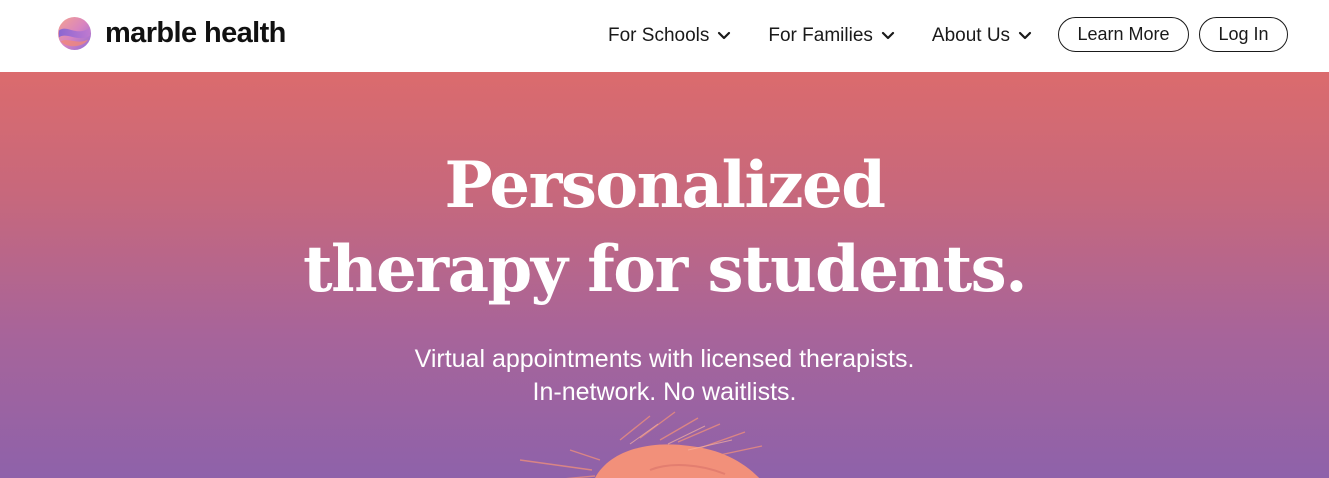 This screenshot has width=1329, height=478. What do you see at coordinates (641, 444) in the screenshot?
I see `paint-splash-illustration` at bounding box center [641, 444].